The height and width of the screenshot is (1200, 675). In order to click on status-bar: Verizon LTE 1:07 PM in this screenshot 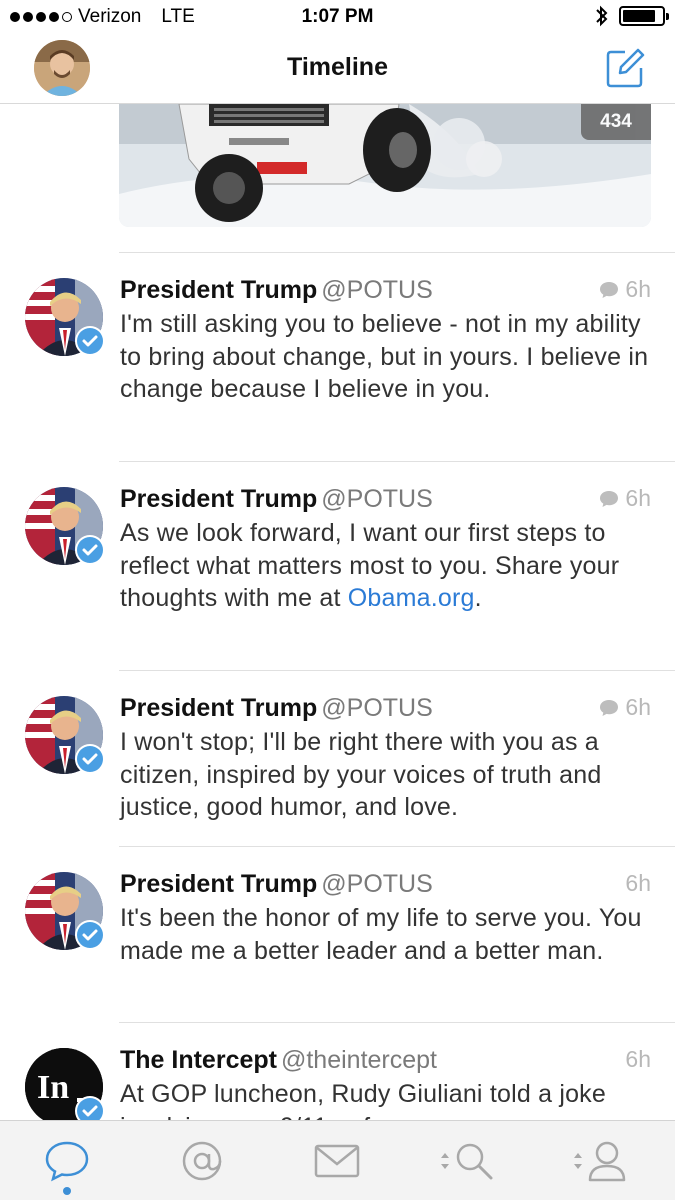, I will do `click(337, 18)`.